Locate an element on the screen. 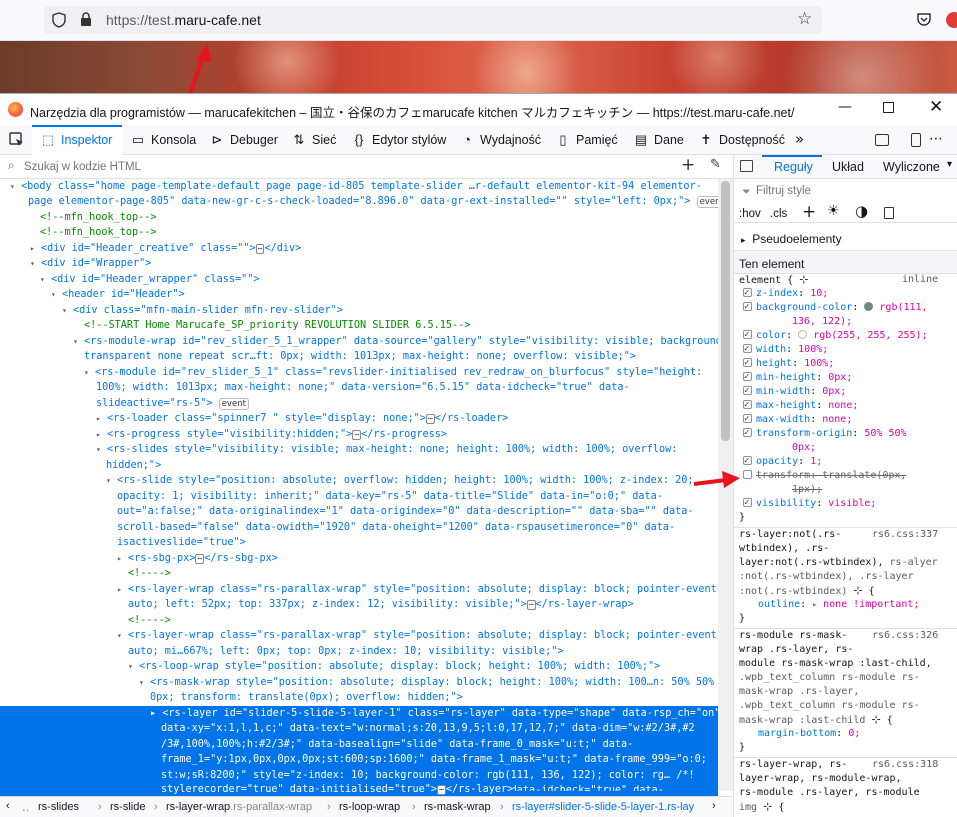 This screenshot has height=817, width=957. rule-source: rs6.css:337 is located at coordinates (905, 535).